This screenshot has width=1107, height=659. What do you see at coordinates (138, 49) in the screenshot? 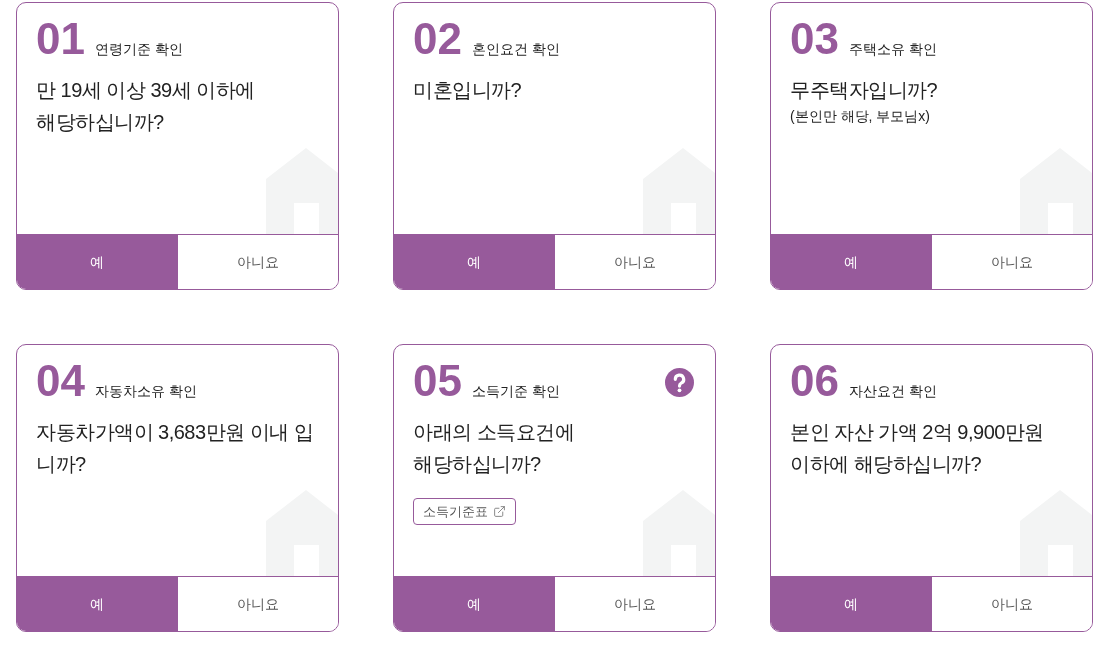
I see `card-title: 연령기준 확인` at bounding box center [138, 49].